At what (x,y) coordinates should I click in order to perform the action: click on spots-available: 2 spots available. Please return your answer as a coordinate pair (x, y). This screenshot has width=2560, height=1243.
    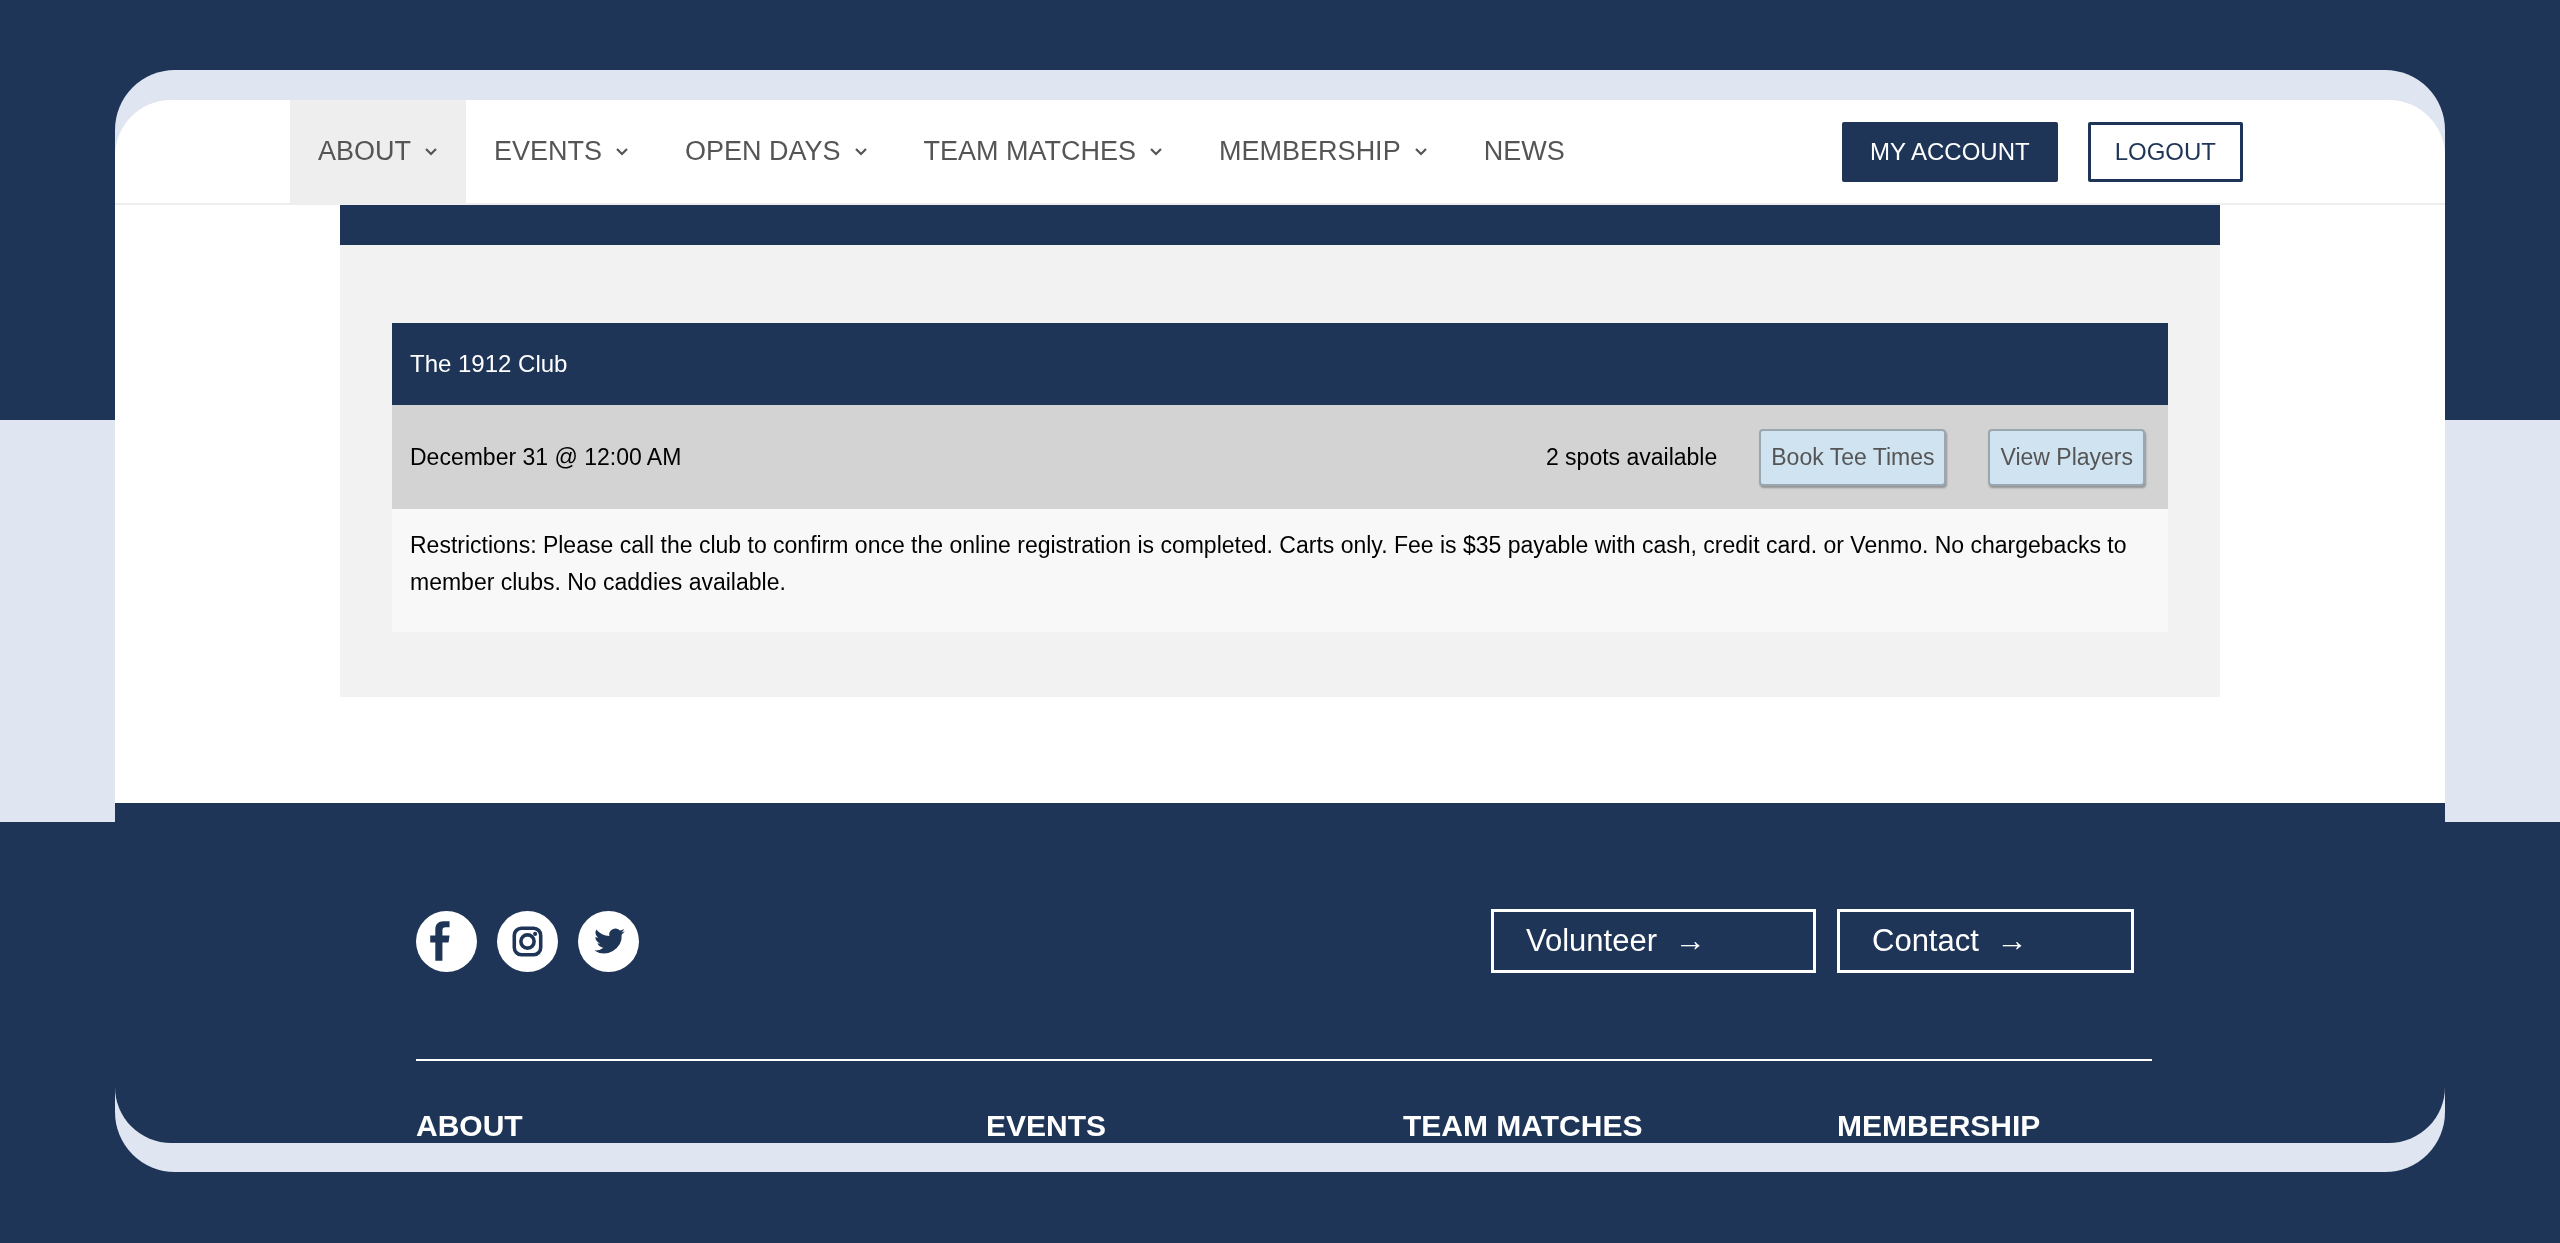
    Looking at the image, I should click on (1631, 457).